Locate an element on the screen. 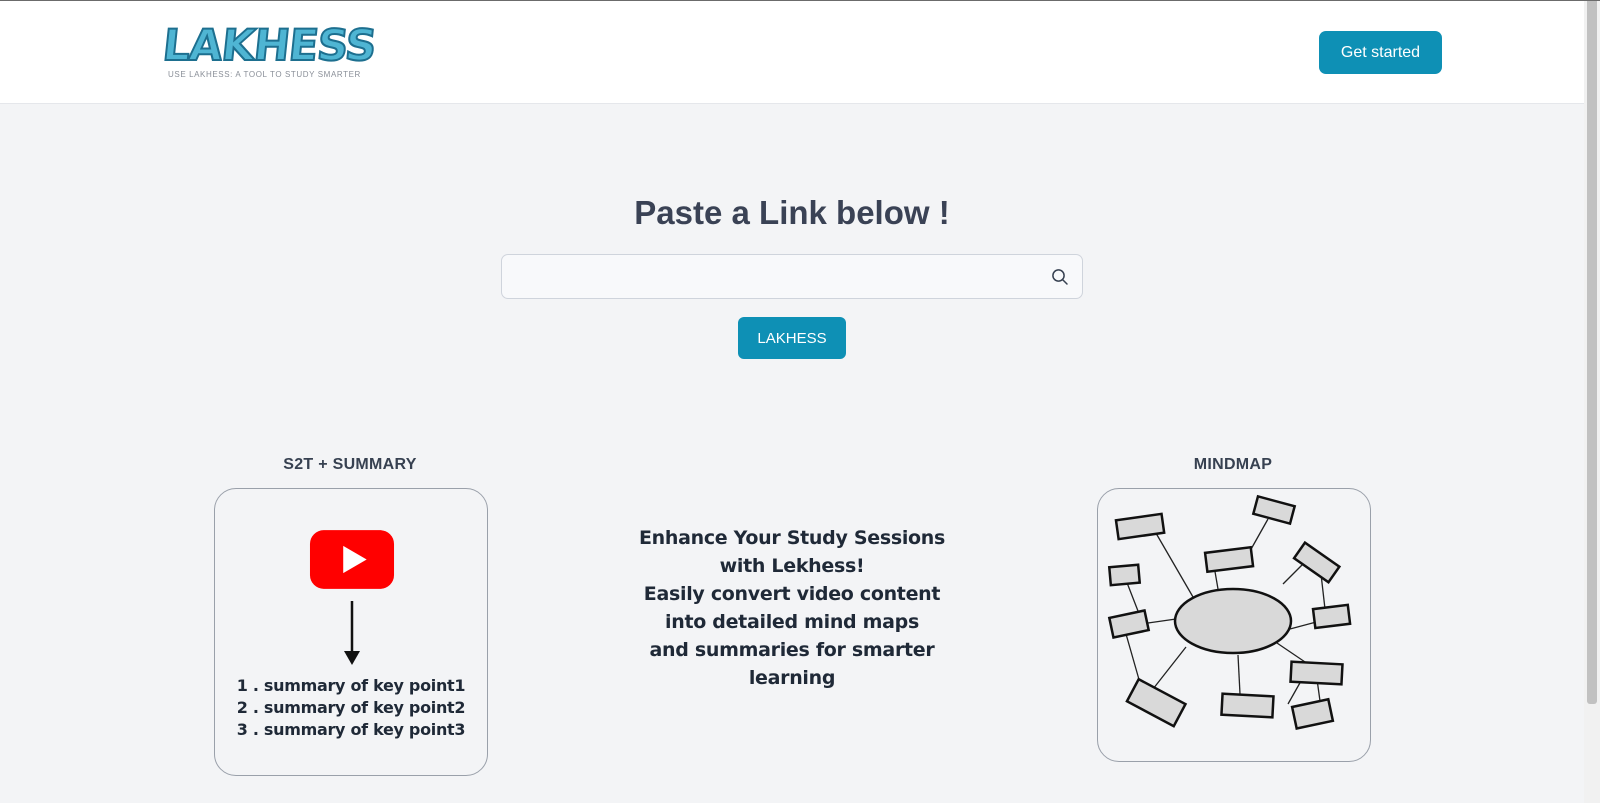  arrow-down-icon is located at coordinates (352, 633).